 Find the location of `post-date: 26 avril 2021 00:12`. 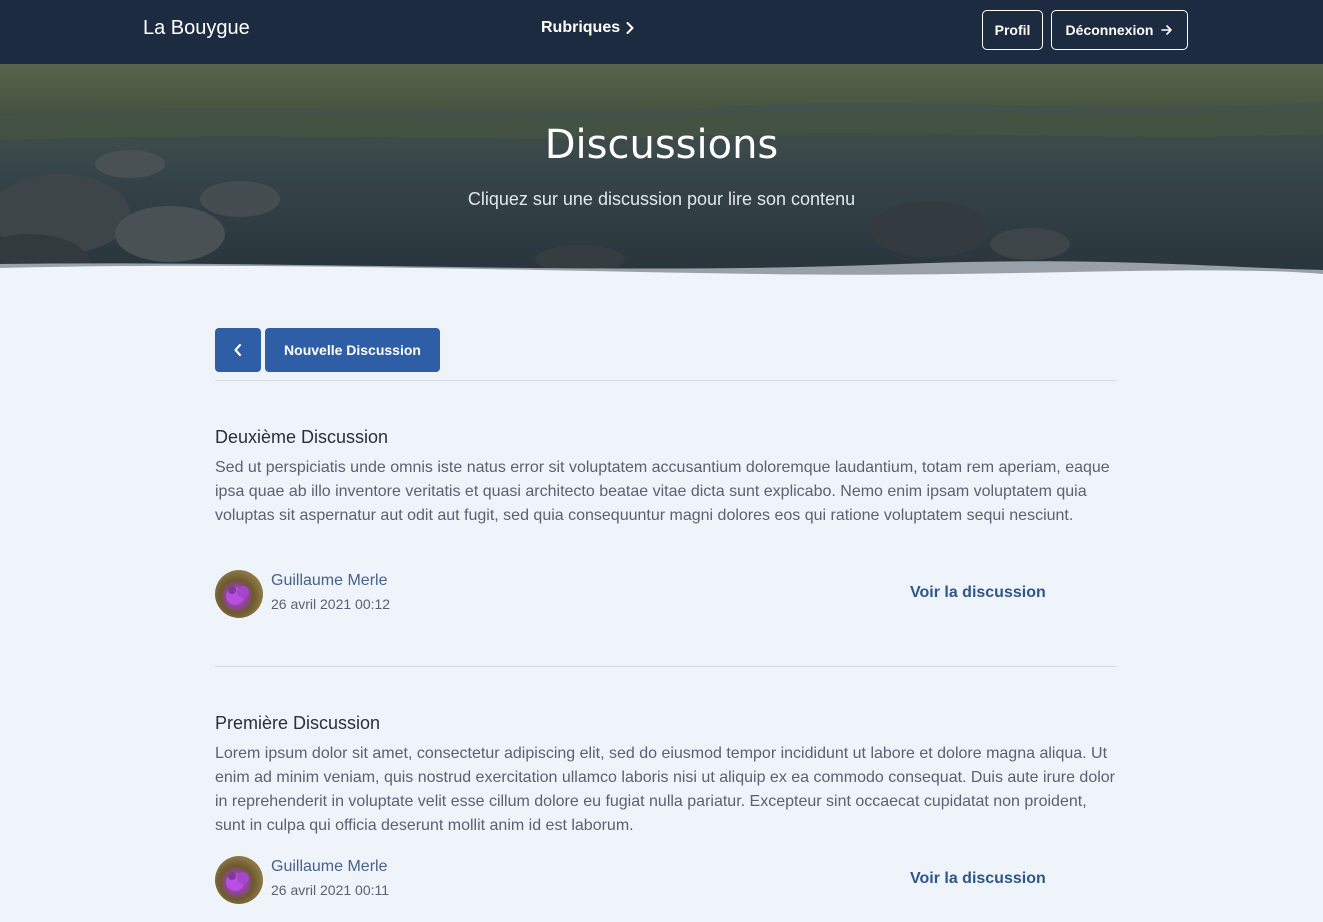

post-date: 26 avril 2021 00:12 is located at coordinates (331, 604).